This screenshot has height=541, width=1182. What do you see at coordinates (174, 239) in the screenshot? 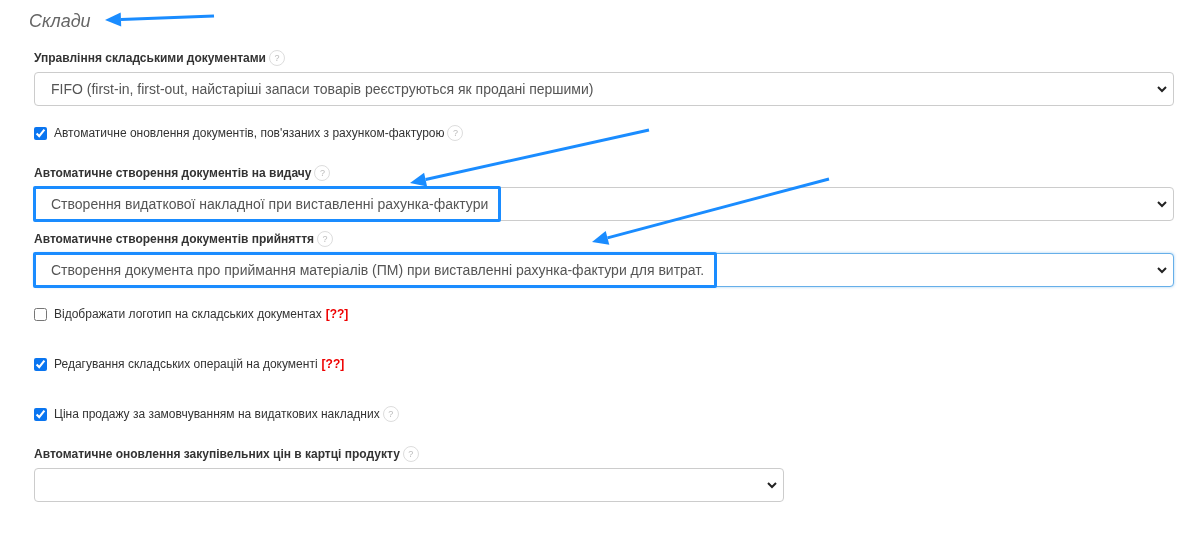
I see `setting-label: Автоматичне створення документів прийняття` at bounding box center [174, 239].